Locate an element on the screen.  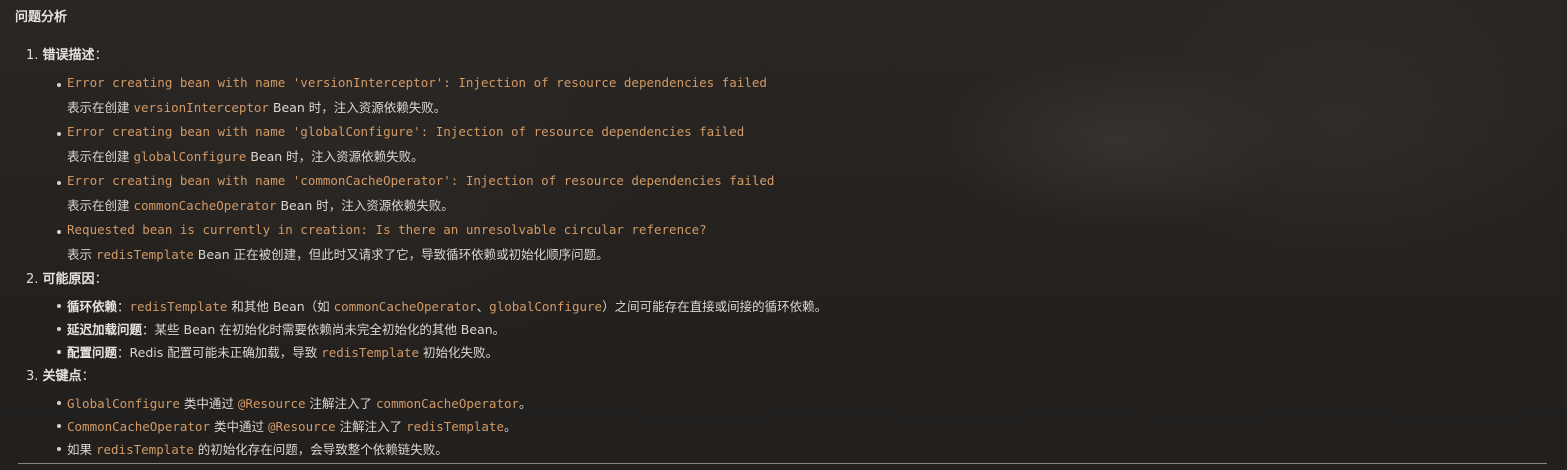
cause-text: 某些 Bean 在初始化时需要依赖尚未完全初始化的其他 Bean。 is located at coordinates (330, 329).